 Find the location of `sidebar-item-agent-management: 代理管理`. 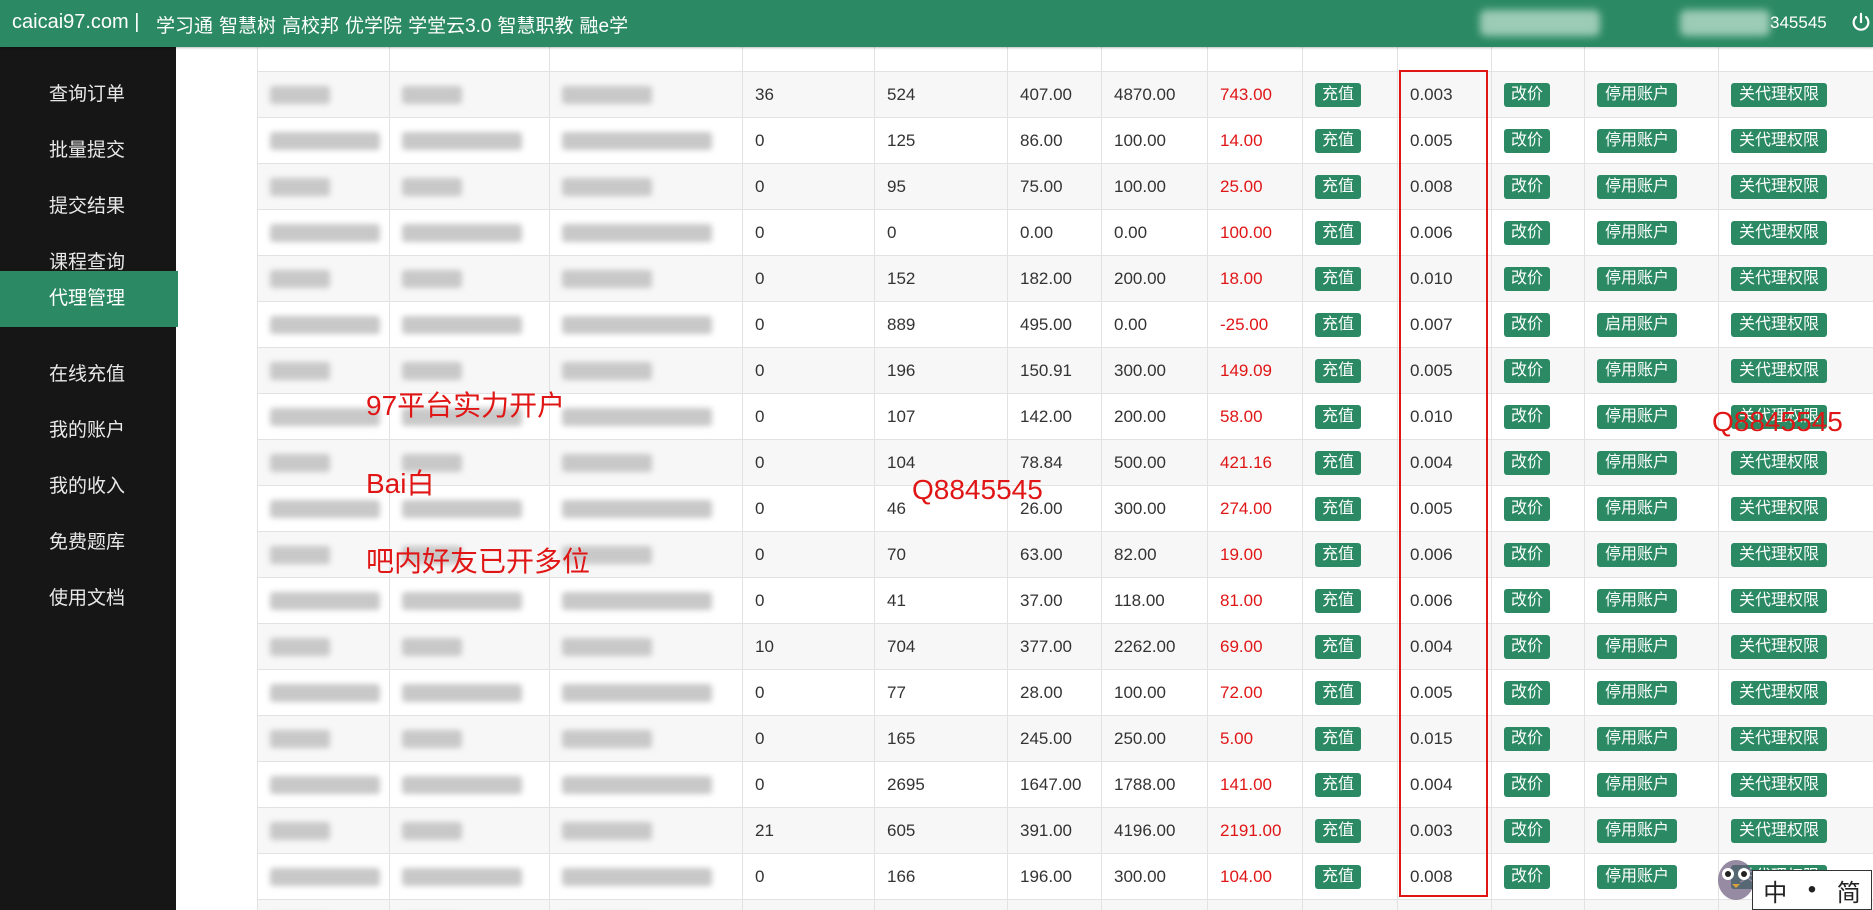

sidebar-item-agent-management: 代理管理 is located at coordinates (89, 299).